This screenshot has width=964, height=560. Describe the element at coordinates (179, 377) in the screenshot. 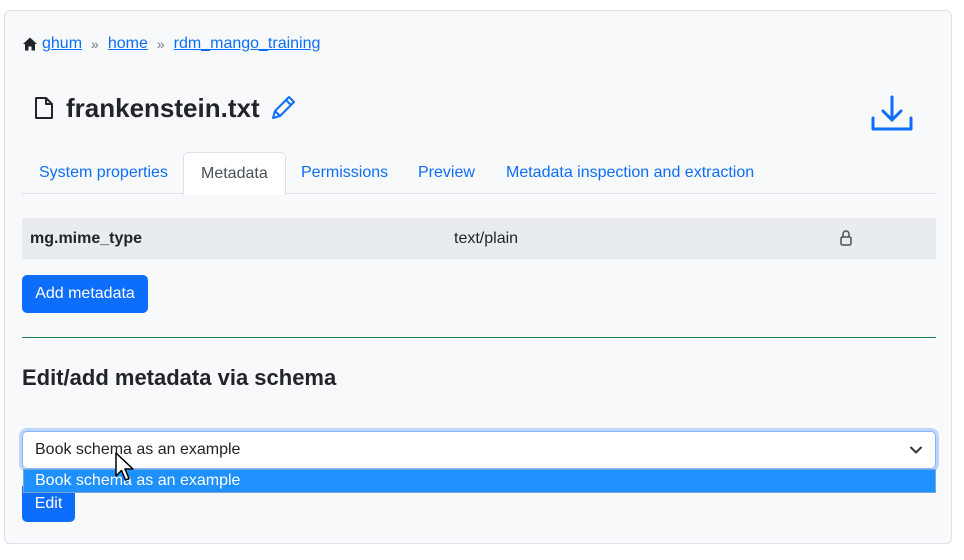

I see `schema-section-heading: Edit/add metadata via schema` at that location.